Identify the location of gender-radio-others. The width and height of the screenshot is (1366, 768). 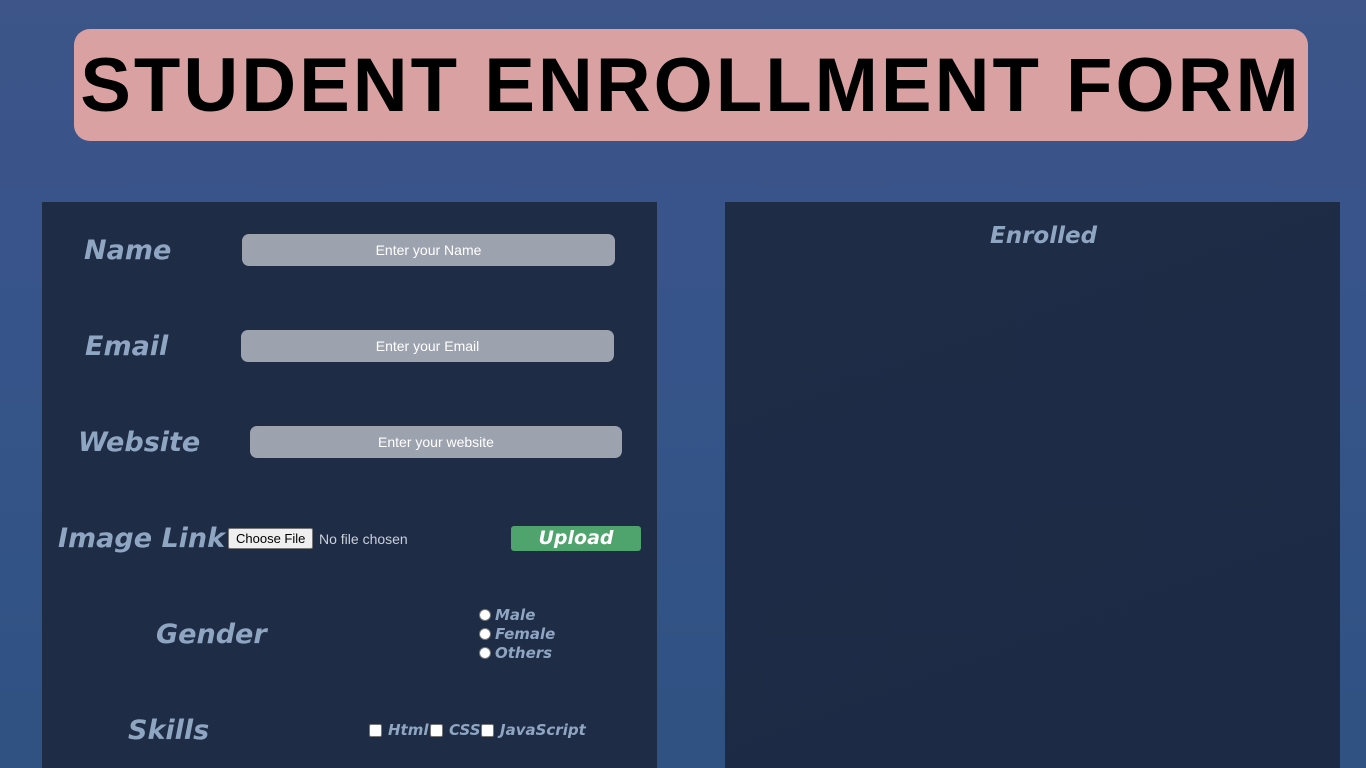
(485, 653).